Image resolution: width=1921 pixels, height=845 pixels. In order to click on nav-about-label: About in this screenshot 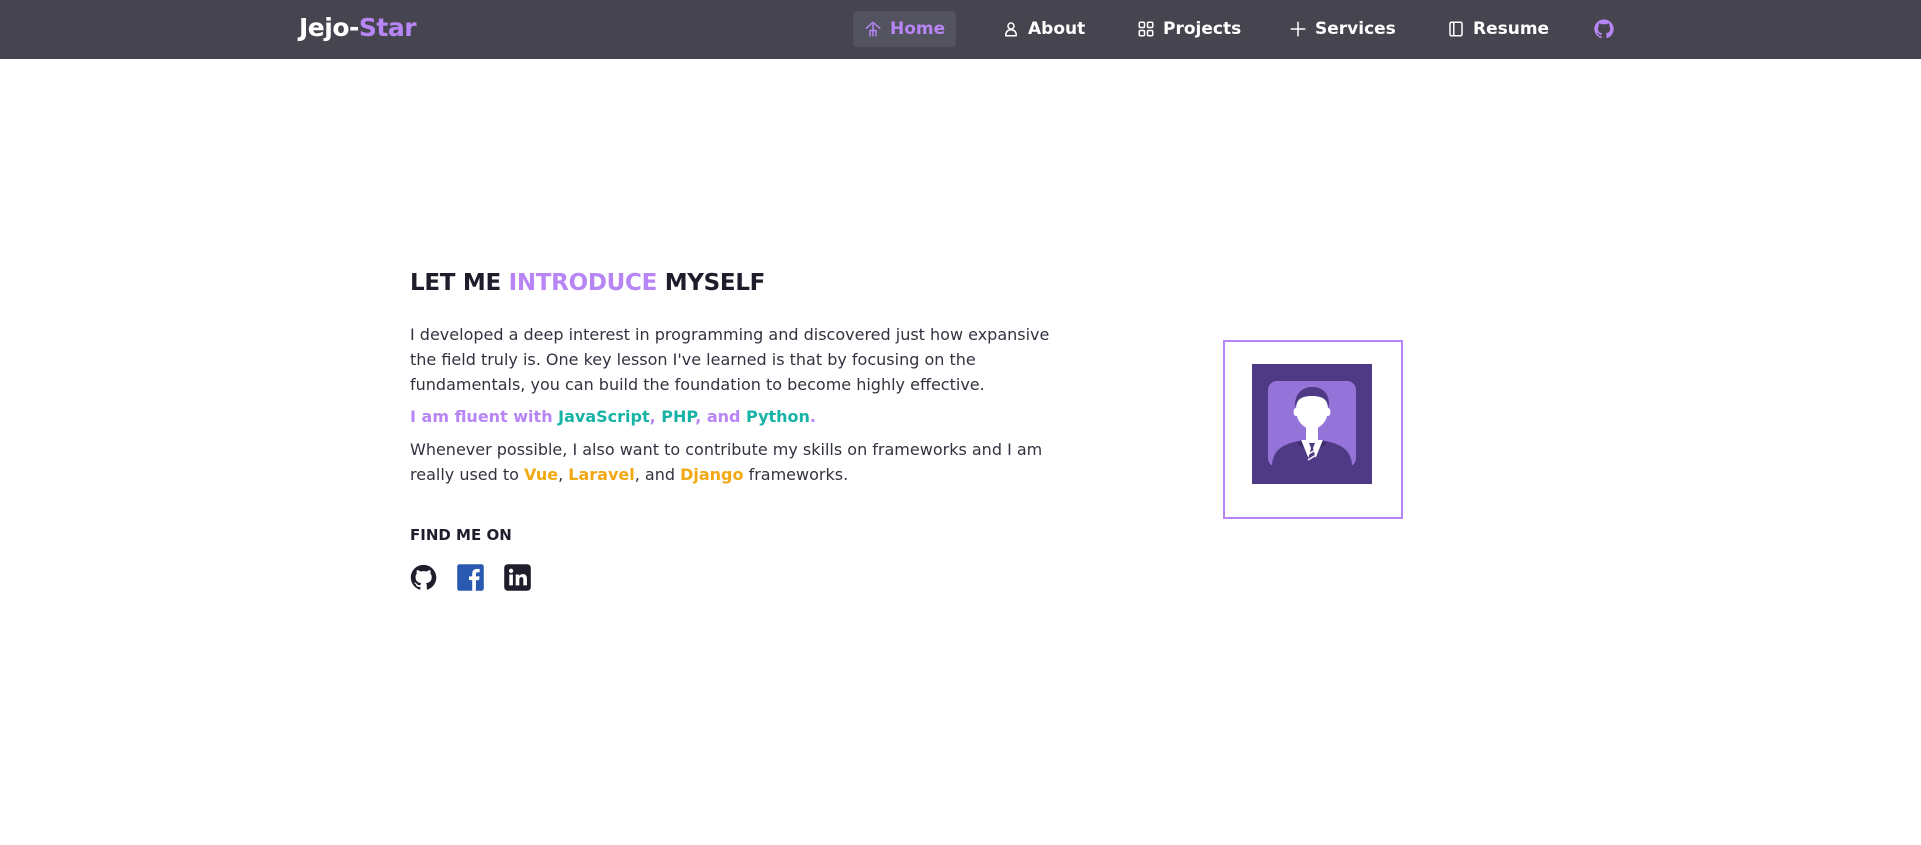, I will do `click(1057, 29)`.